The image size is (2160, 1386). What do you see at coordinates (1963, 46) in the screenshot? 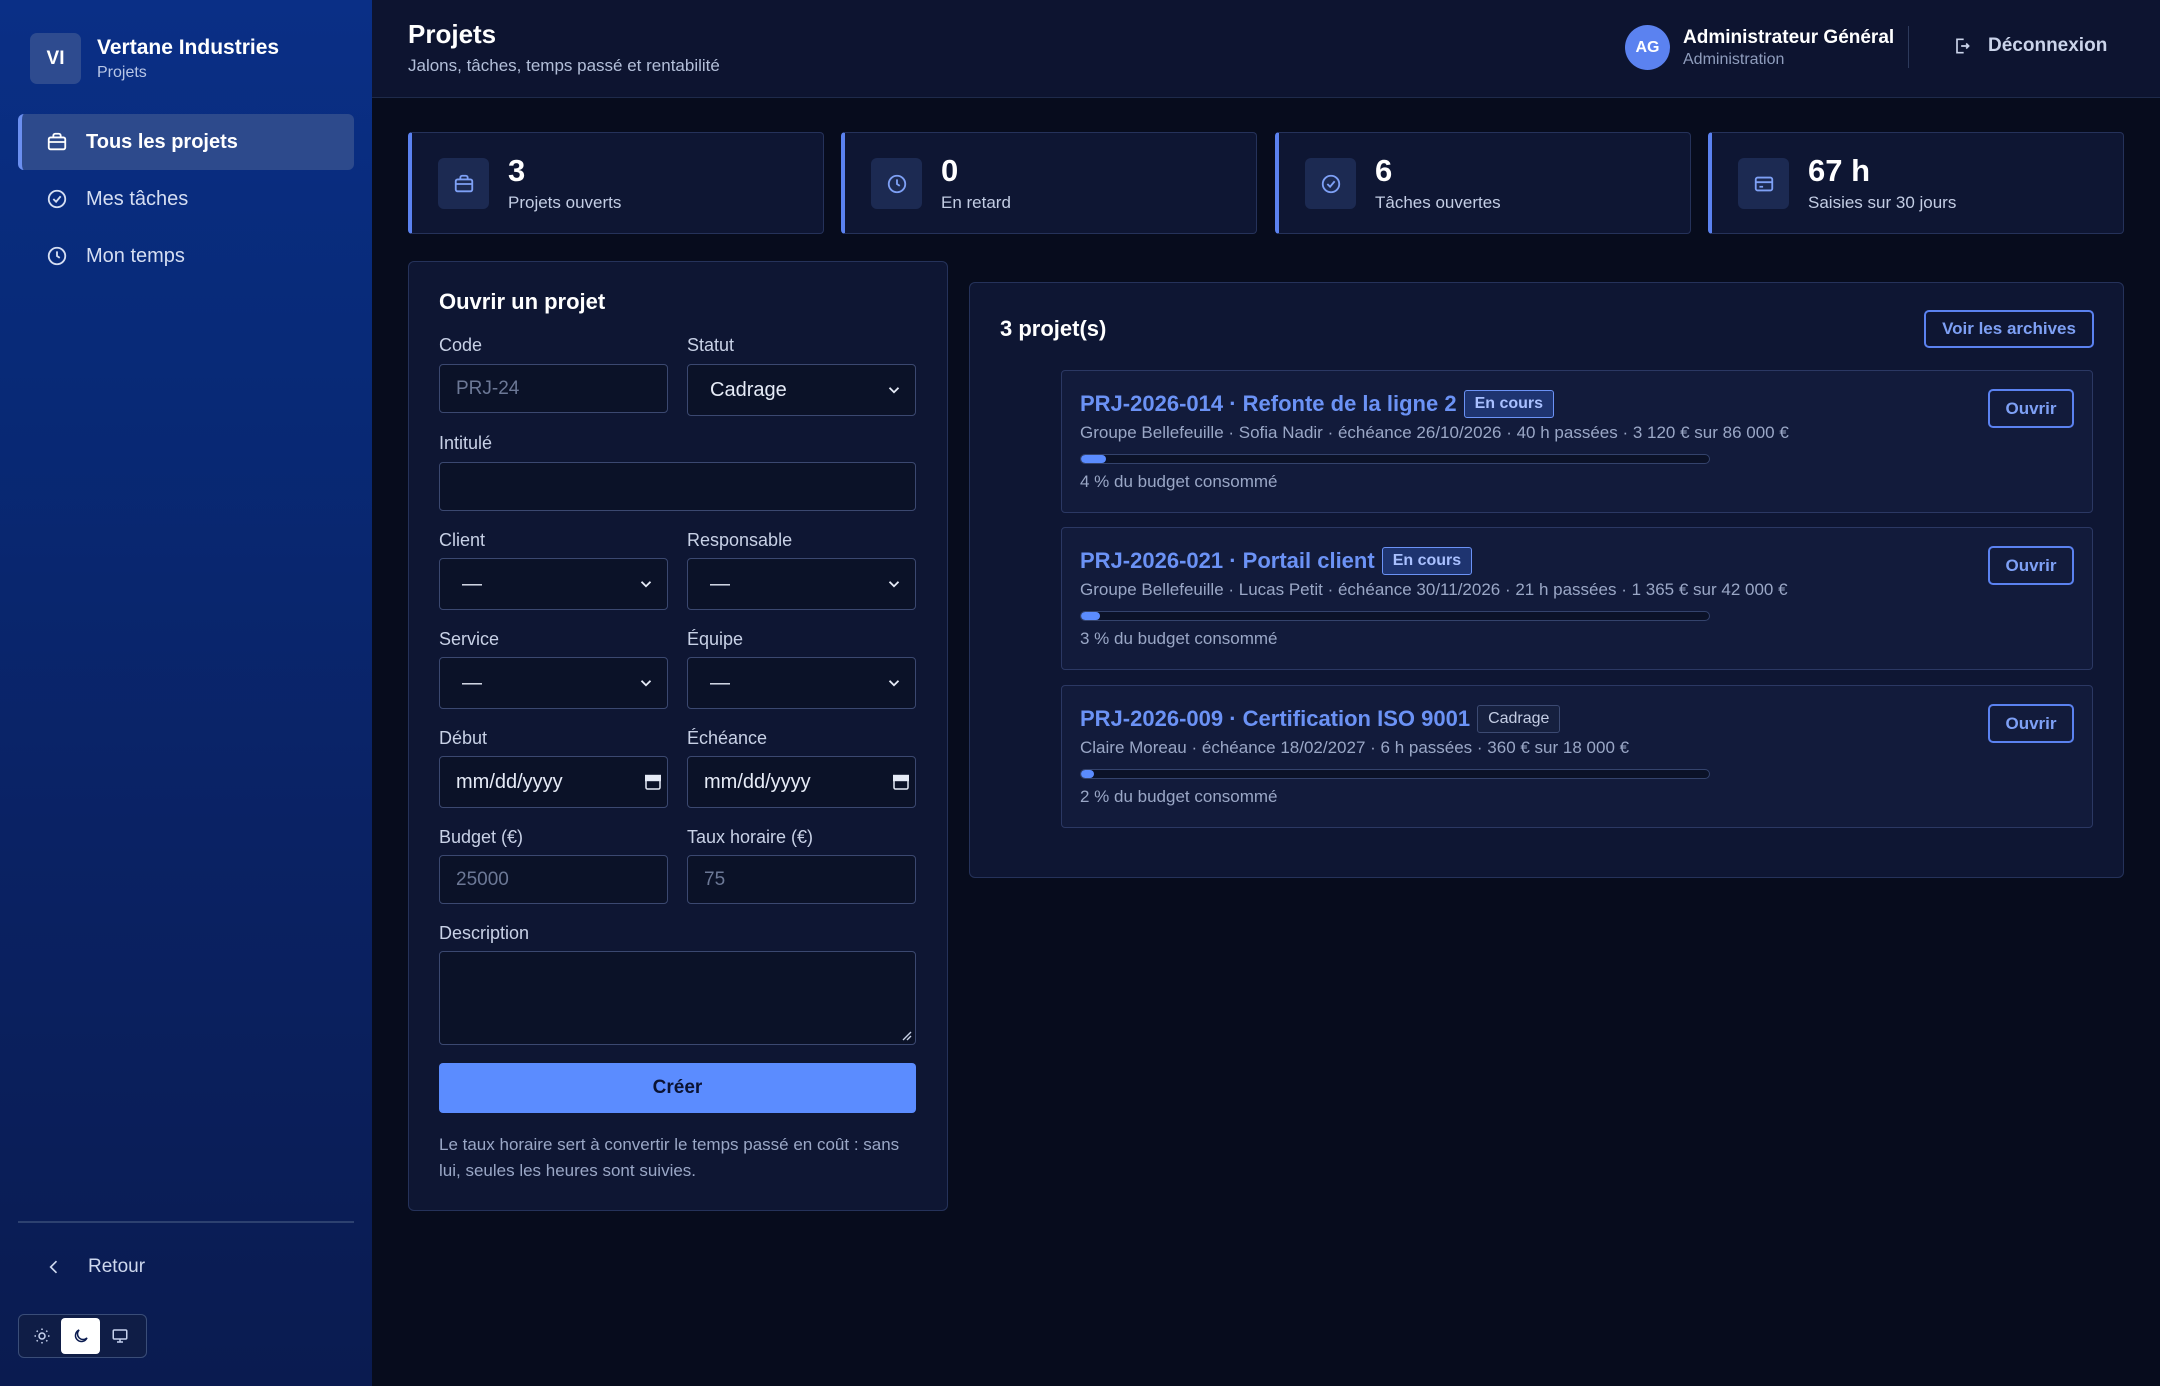
I see `logout-icon` at bounding box center [1963, 46].